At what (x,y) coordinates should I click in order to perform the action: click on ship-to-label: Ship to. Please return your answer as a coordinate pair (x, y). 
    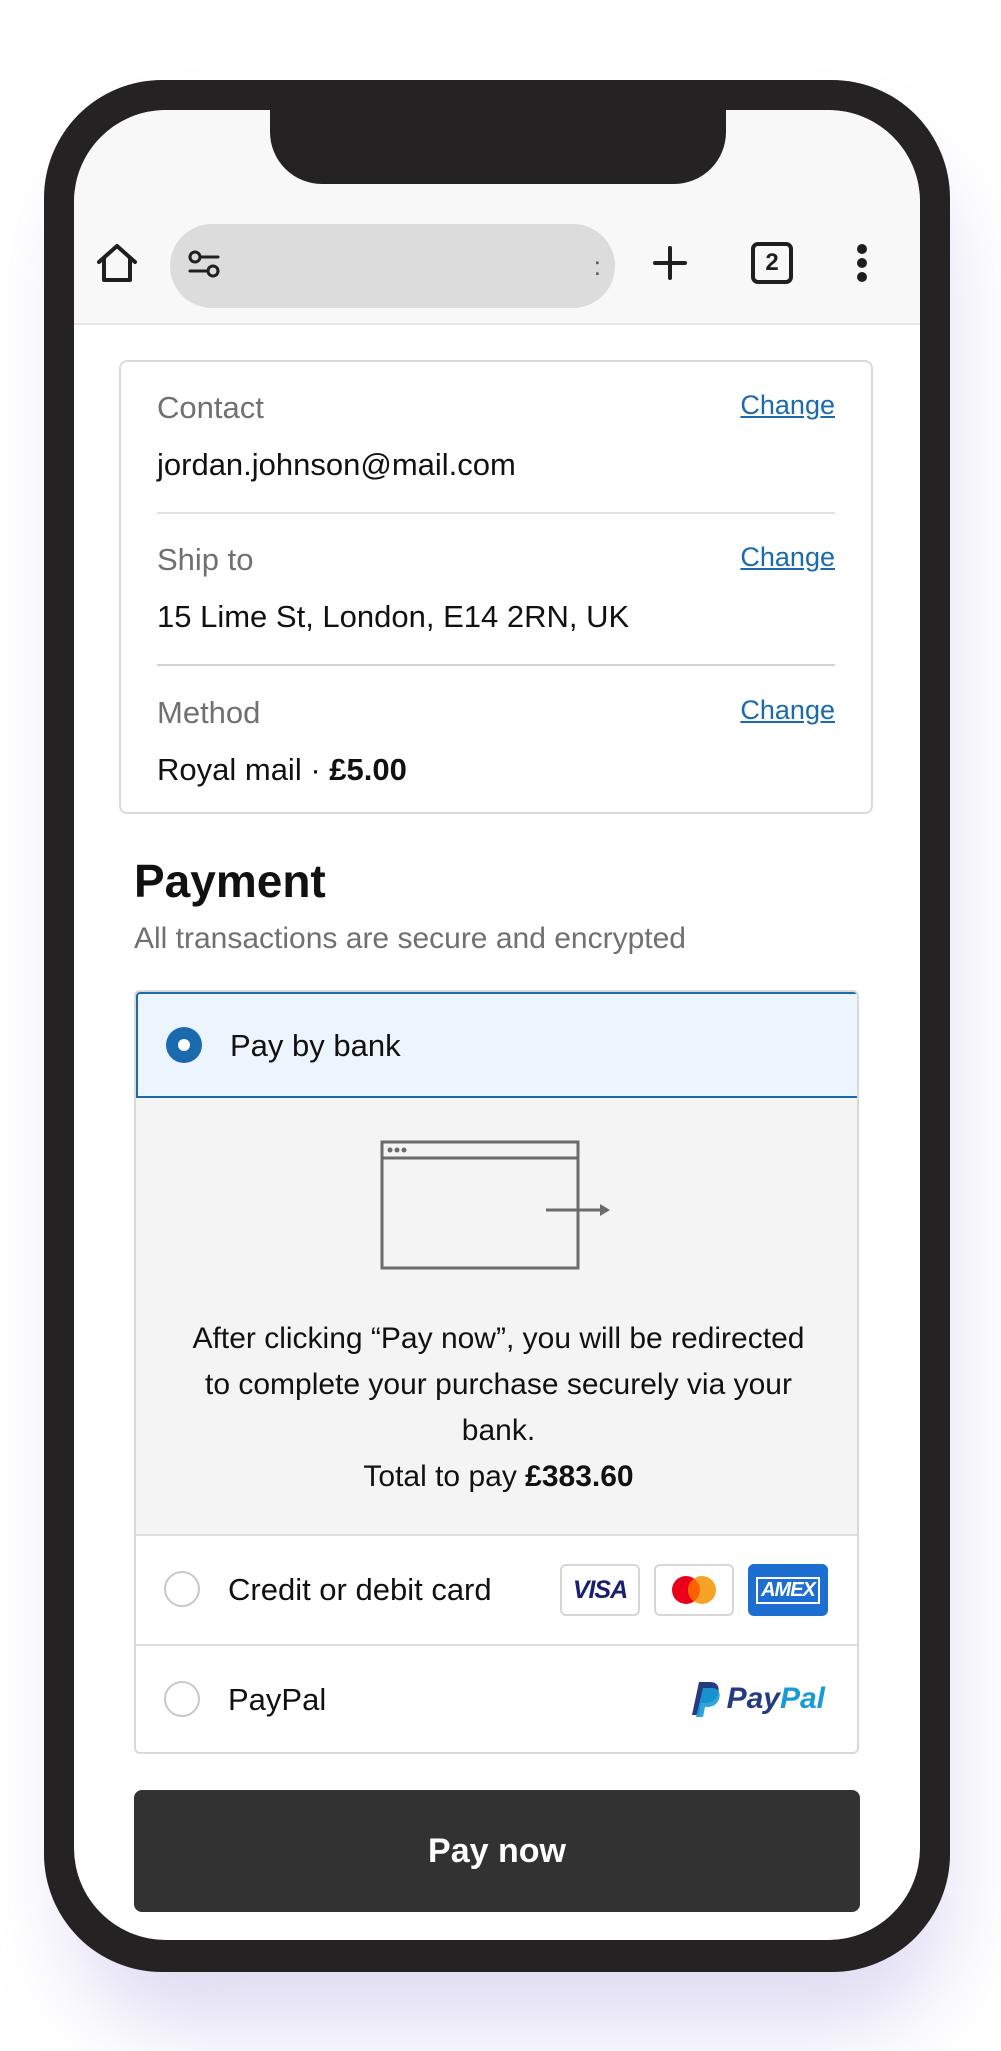
    Looking at the image, I should click on (205, 559).